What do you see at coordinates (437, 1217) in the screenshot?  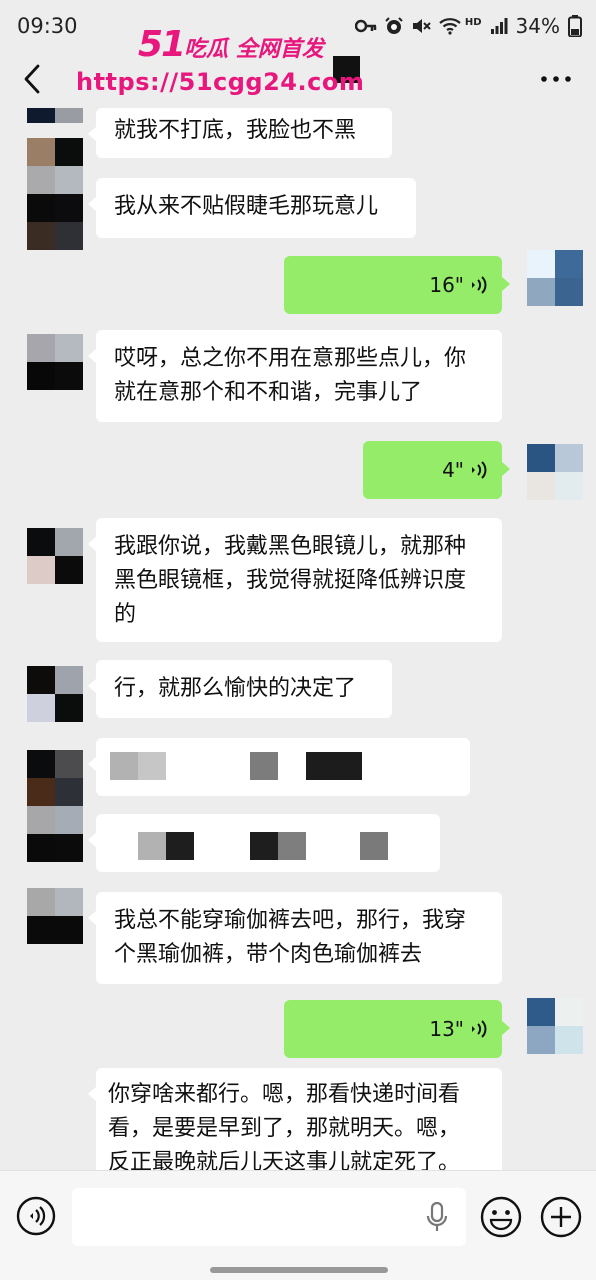 I see `microphone-icon` at bounding box center [437, 1217].